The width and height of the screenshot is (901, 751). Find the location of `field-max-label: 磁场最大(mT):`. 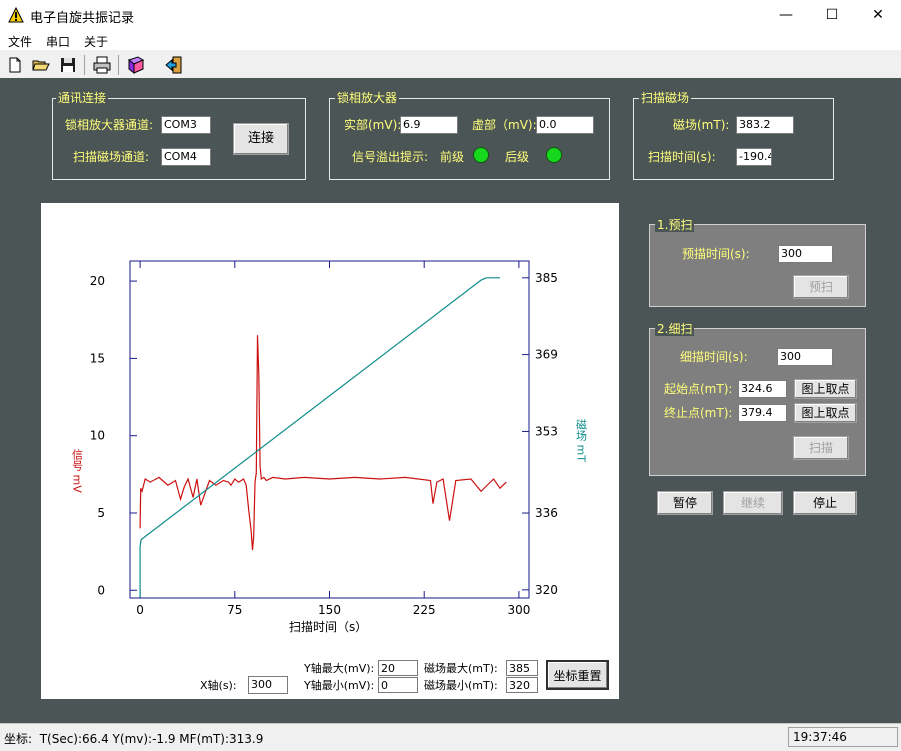

field-max-label: 磁场最大(mT): is located at coordinates (461, 668).